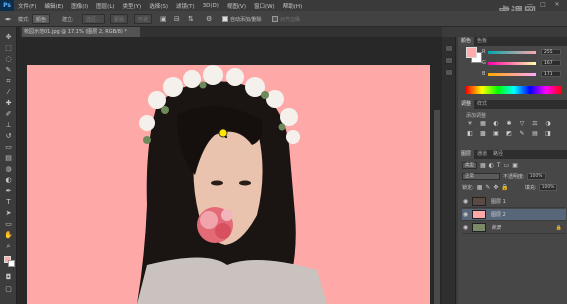  Describe the element at coordinates (480, 187) in the screenshot. I see `lock-transparent-icon: ▦` at that location.